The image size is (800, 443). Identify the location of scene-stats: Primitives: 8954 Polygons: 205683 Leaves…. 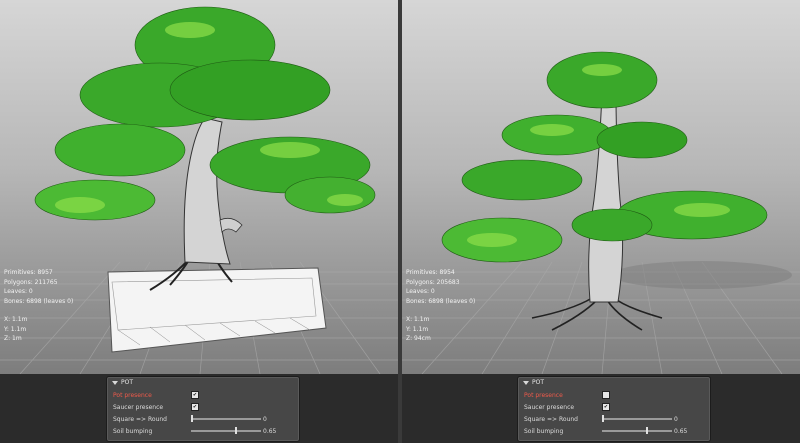
(440, 306).